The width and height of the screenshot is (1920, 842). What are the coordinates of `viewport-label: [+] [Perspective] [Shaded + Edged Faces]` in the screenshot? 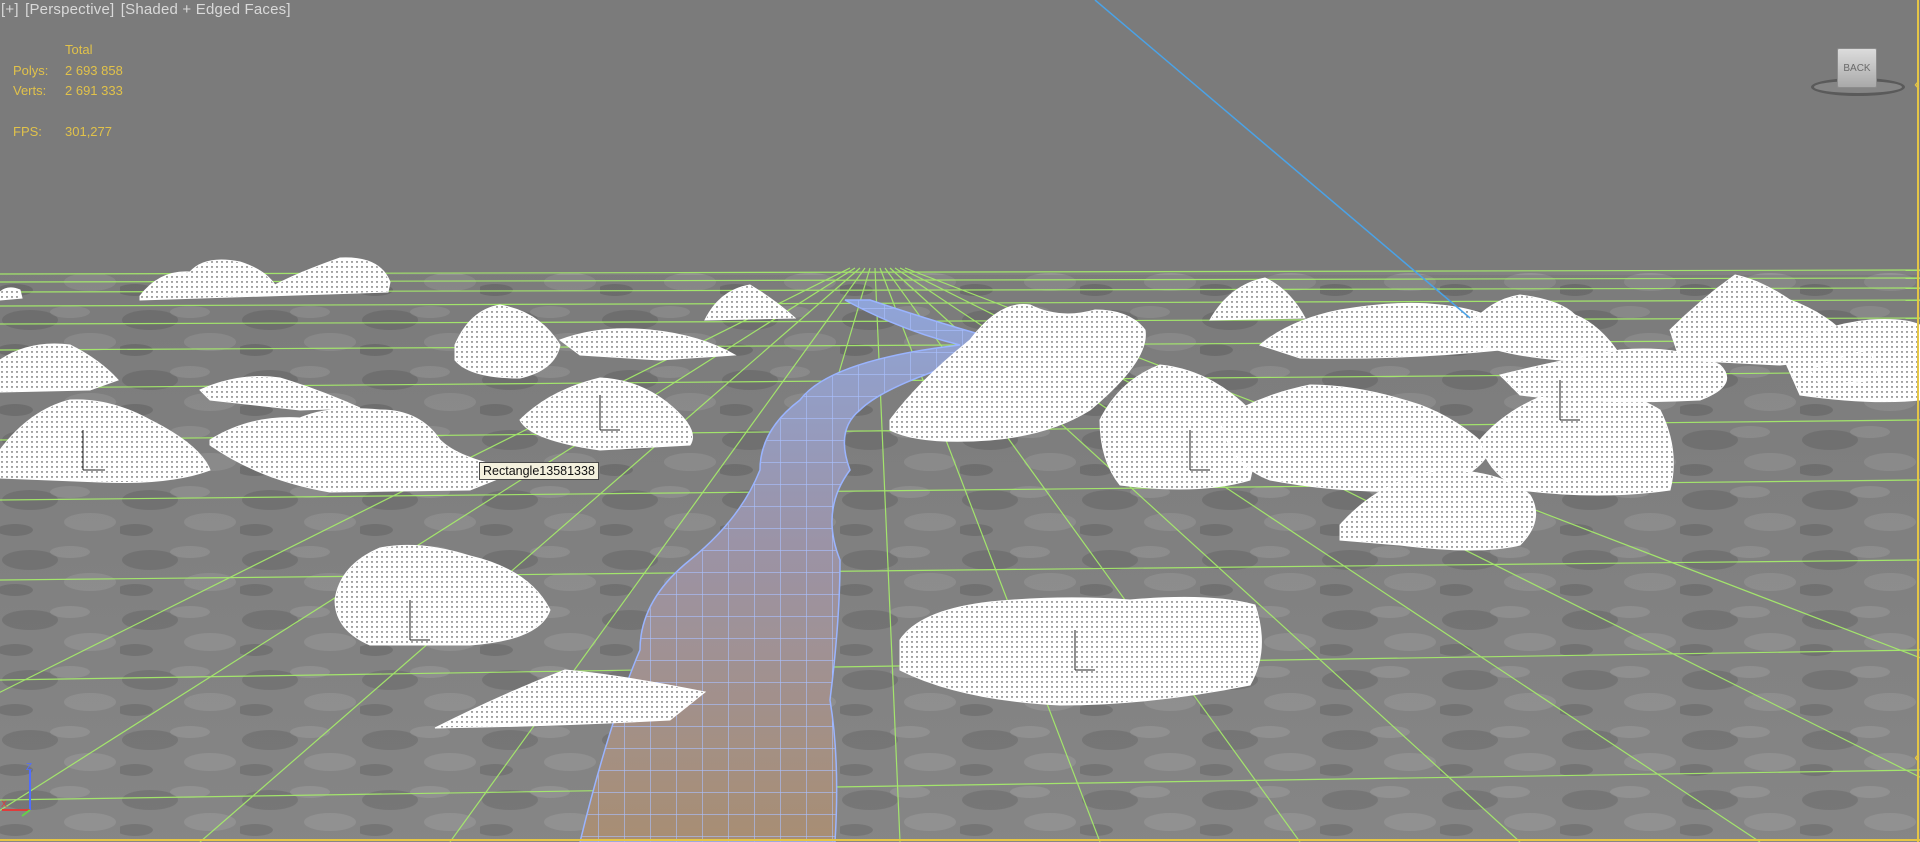 It's located at (147, 9).